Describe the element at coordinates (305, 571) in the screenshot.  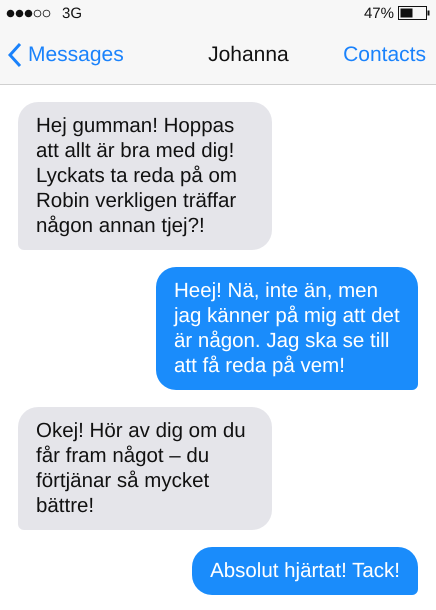
I see `sent-message: Absolut hjärtat! Tack!` at that location.